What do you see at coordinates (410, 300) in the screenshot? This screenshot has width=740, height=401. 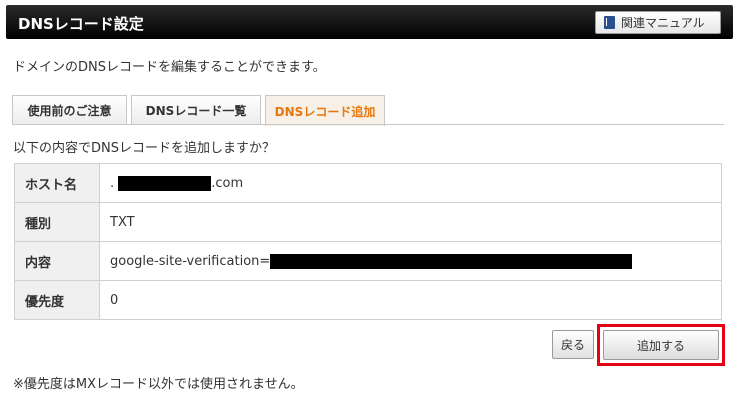 I see `priority-value: 0` at bounding box center [410, 300].